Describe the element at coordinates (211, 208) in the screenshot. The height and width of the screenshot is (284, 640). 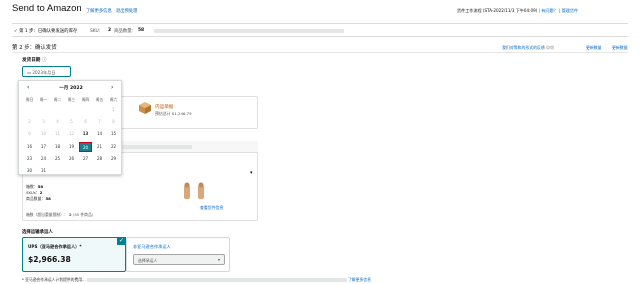
I see `view-shipment-contents-link: 查看货件信息` at that location.